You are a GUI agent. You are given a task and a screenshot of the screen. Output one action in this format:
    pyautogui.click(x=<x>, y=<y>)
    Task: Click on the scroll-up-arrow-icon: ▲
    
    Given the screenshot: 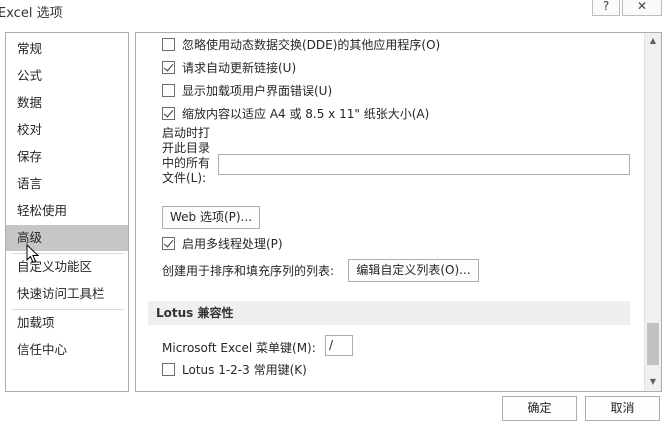 What is the action you would take?
    pyautogui.click(x=653, y=41)
    